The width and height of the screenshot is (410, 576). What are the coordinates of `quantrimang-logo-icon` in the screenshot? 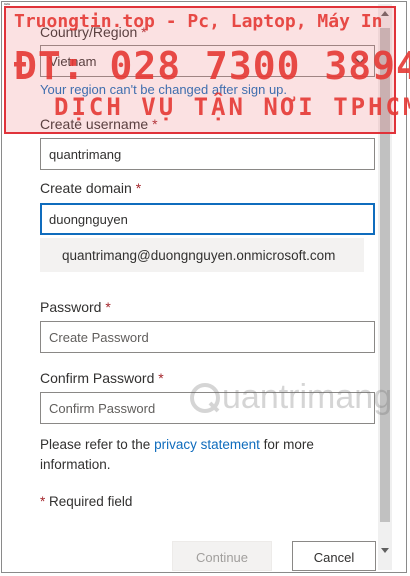 It's located at (205, 397).